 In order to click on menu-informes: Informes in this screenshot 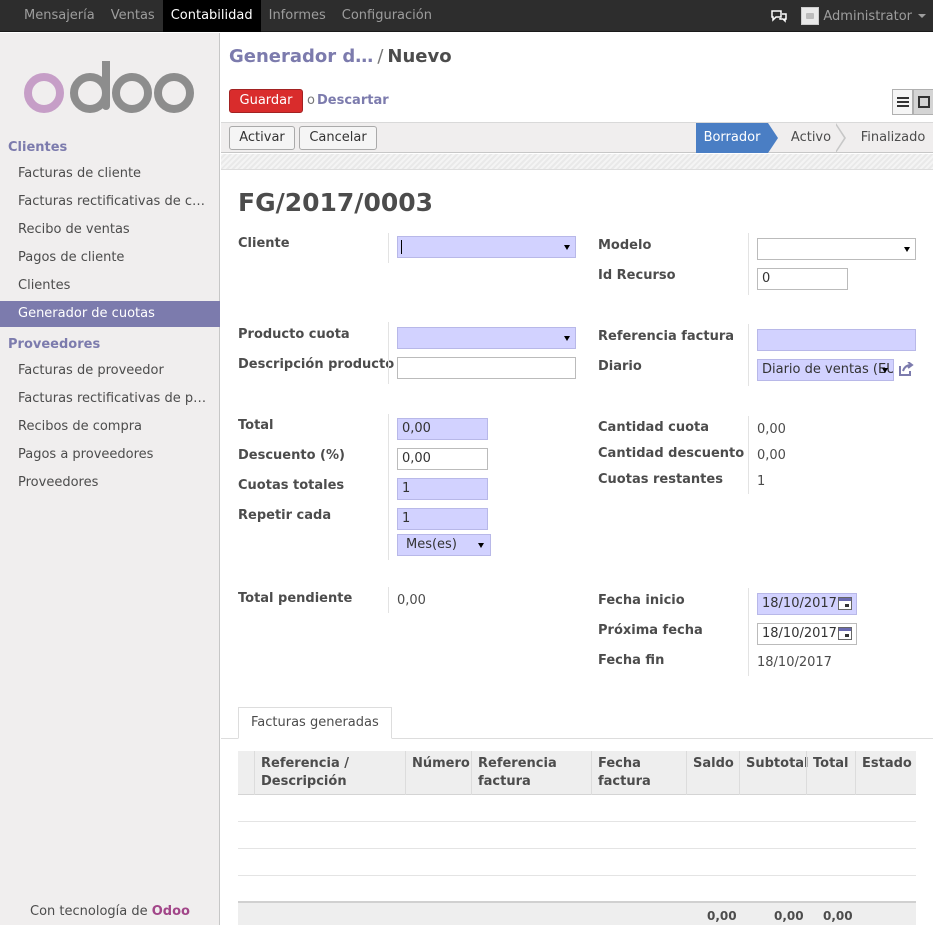, I will do `click(297, 16)`.